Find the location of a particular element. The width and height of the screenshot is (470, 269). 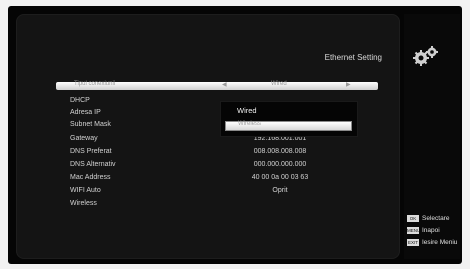

setting-label: Mac Address is located at coordinates (90, 177).